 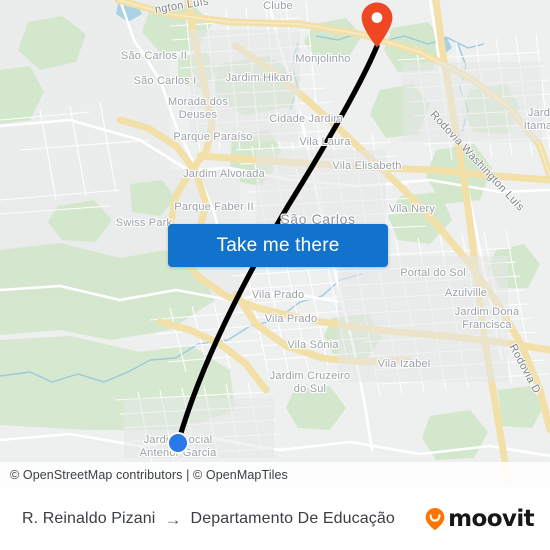 I want to click on take-me-there-button: Take me there, so click(x=278, y=245).